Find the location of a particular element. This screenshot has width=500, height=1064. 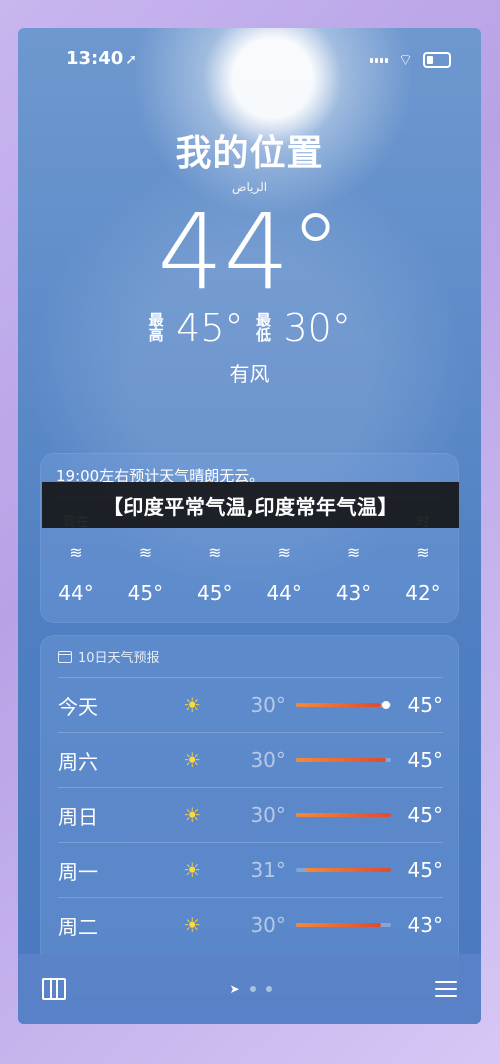

bottom-toolbar: ➤ is located at coordinates (249, 989).